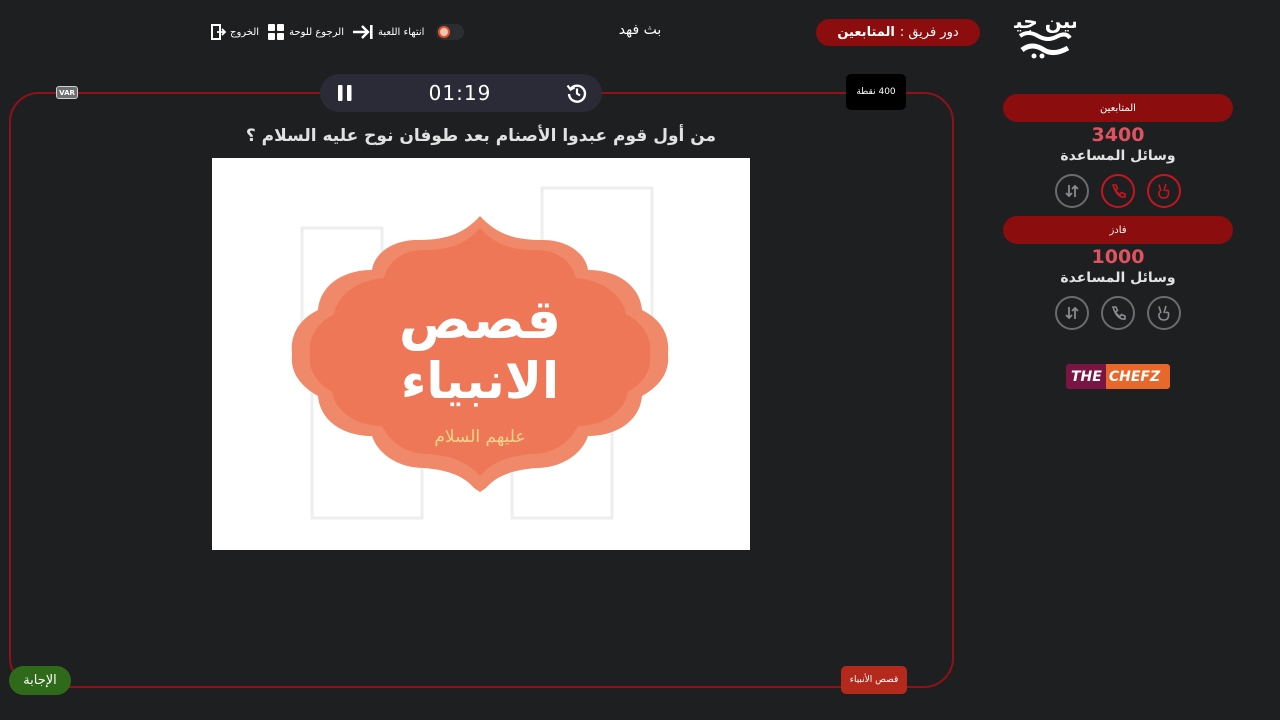  I want to click on reset-timer-icon, so click(577, 93).